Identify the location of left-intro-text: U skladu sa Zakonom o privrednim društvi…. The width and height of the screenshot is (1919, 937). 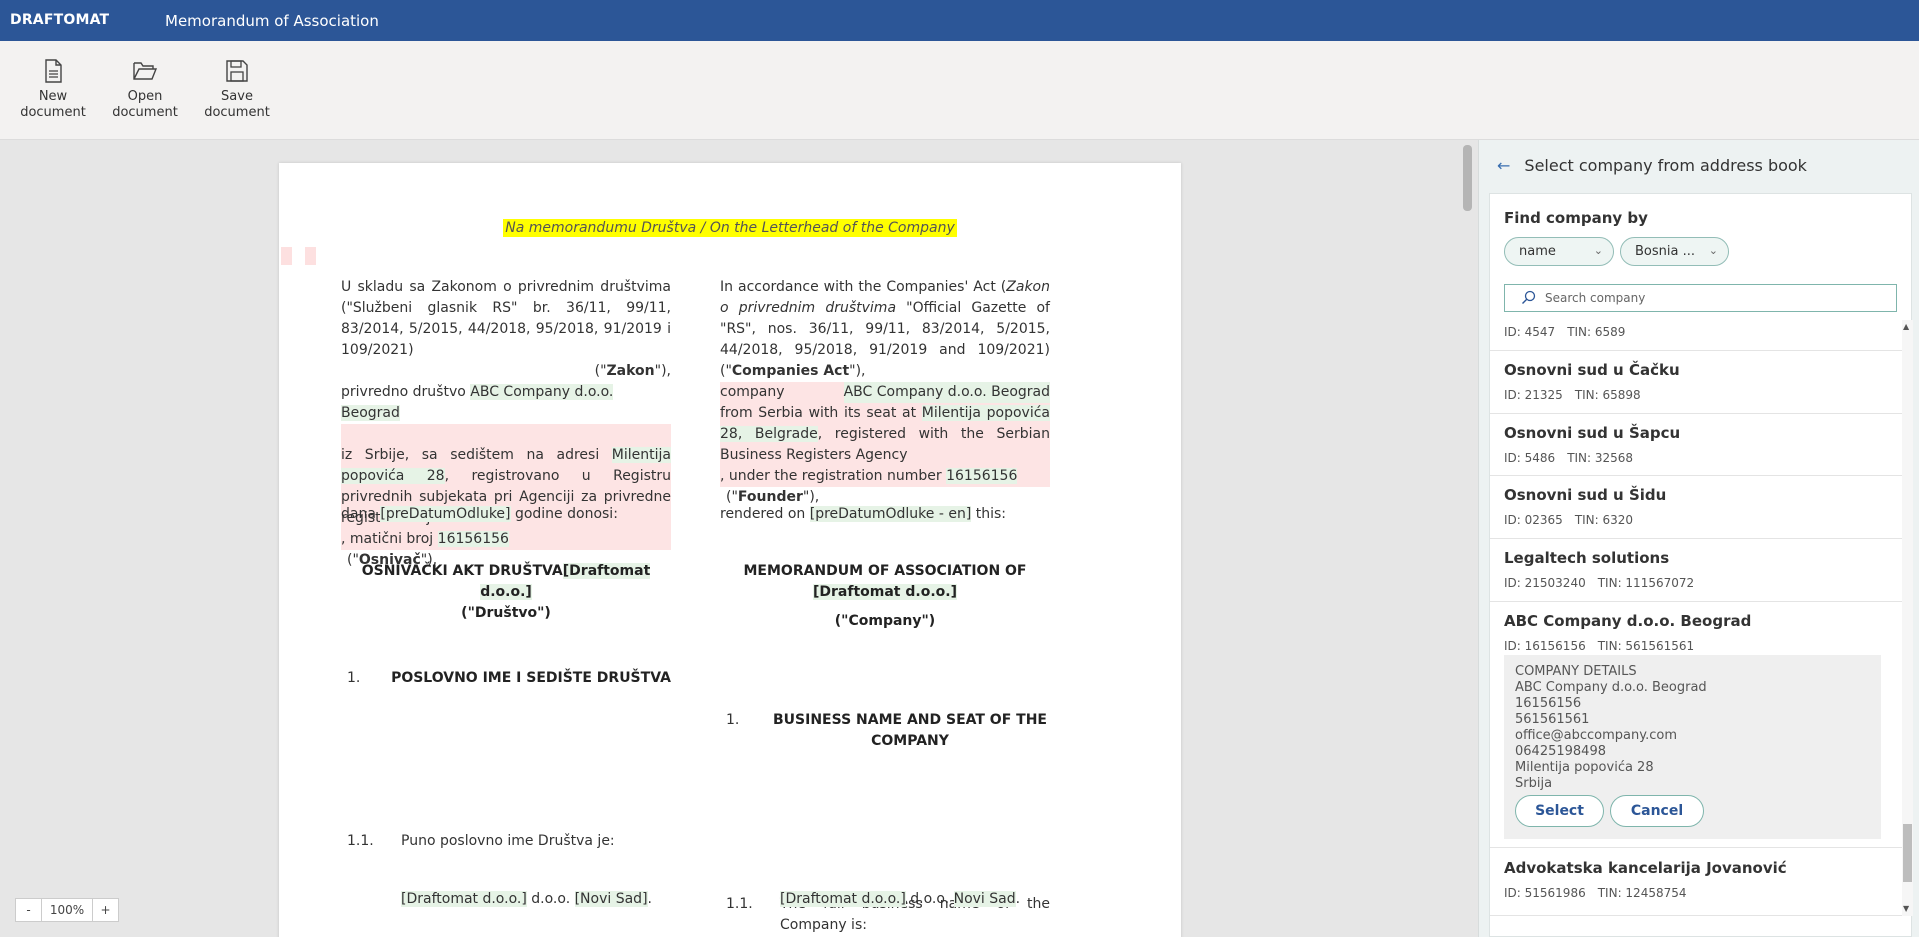
(506, 318).